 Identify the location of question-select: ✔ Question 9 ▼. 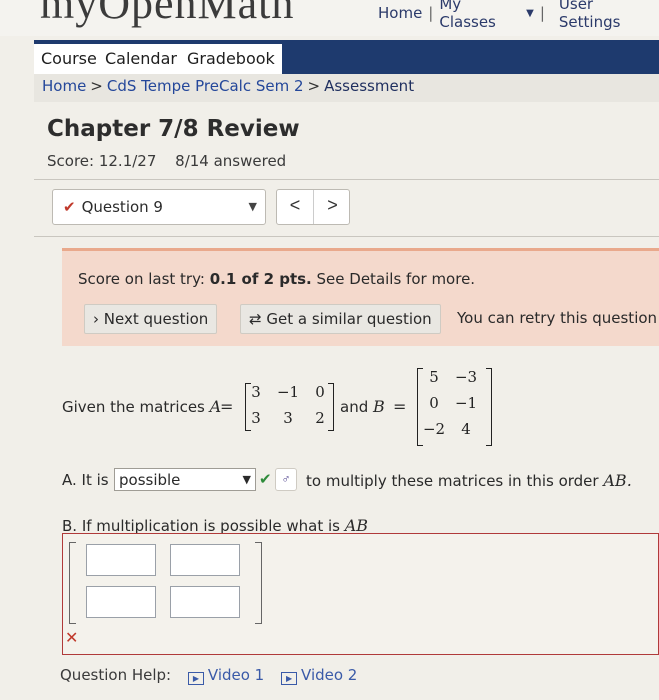
(159, 207).